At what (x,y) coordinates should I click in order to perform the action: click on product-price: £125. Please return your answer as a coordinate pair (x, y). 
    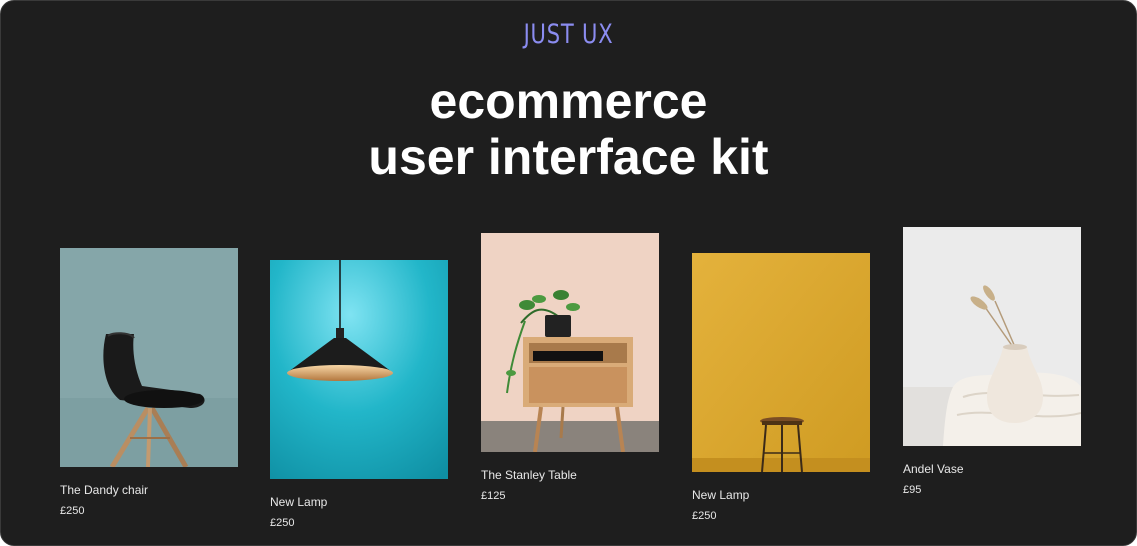
    Looking at the image, I should click on (493, 496).